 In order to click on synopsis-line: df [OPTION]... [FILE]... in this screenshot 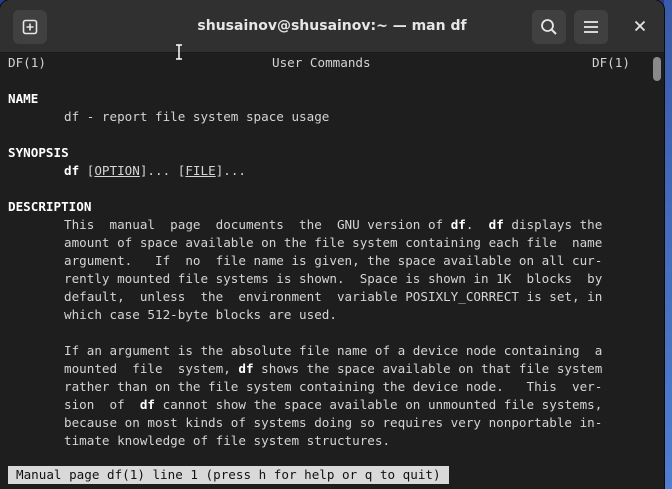, I will do `click(155, 171)`.